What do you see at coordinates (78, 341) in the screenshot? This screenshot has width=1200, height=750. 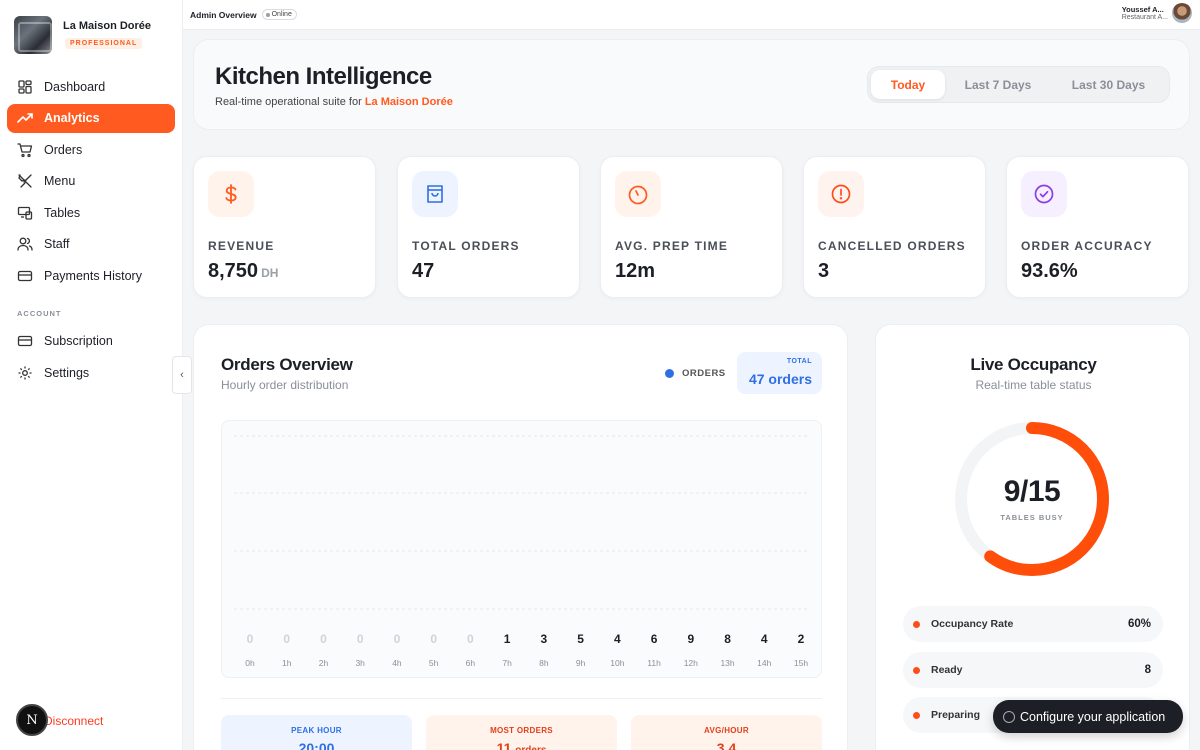 I see `sidebar-item-label: Subscription` at bounding box center [78, 341].